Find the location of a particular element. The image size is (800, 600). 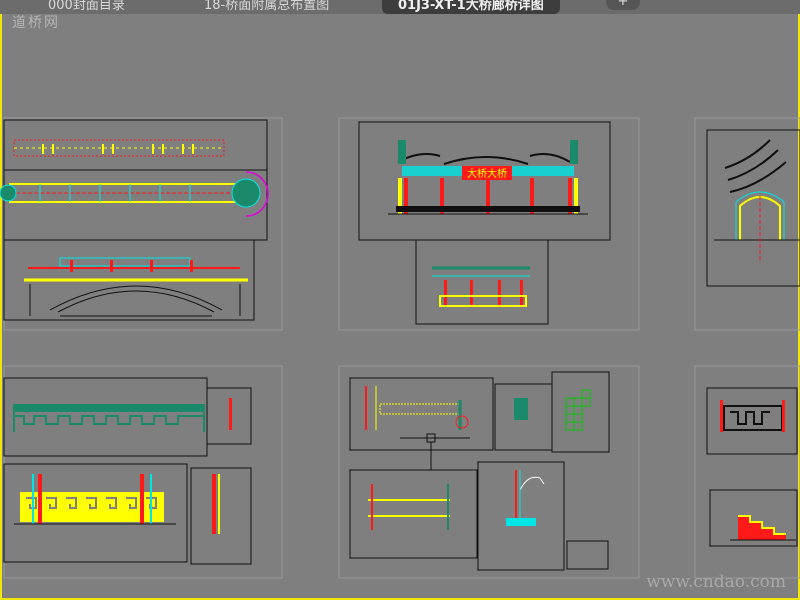

sheet-step-detail is located at coordinates (747, 472).